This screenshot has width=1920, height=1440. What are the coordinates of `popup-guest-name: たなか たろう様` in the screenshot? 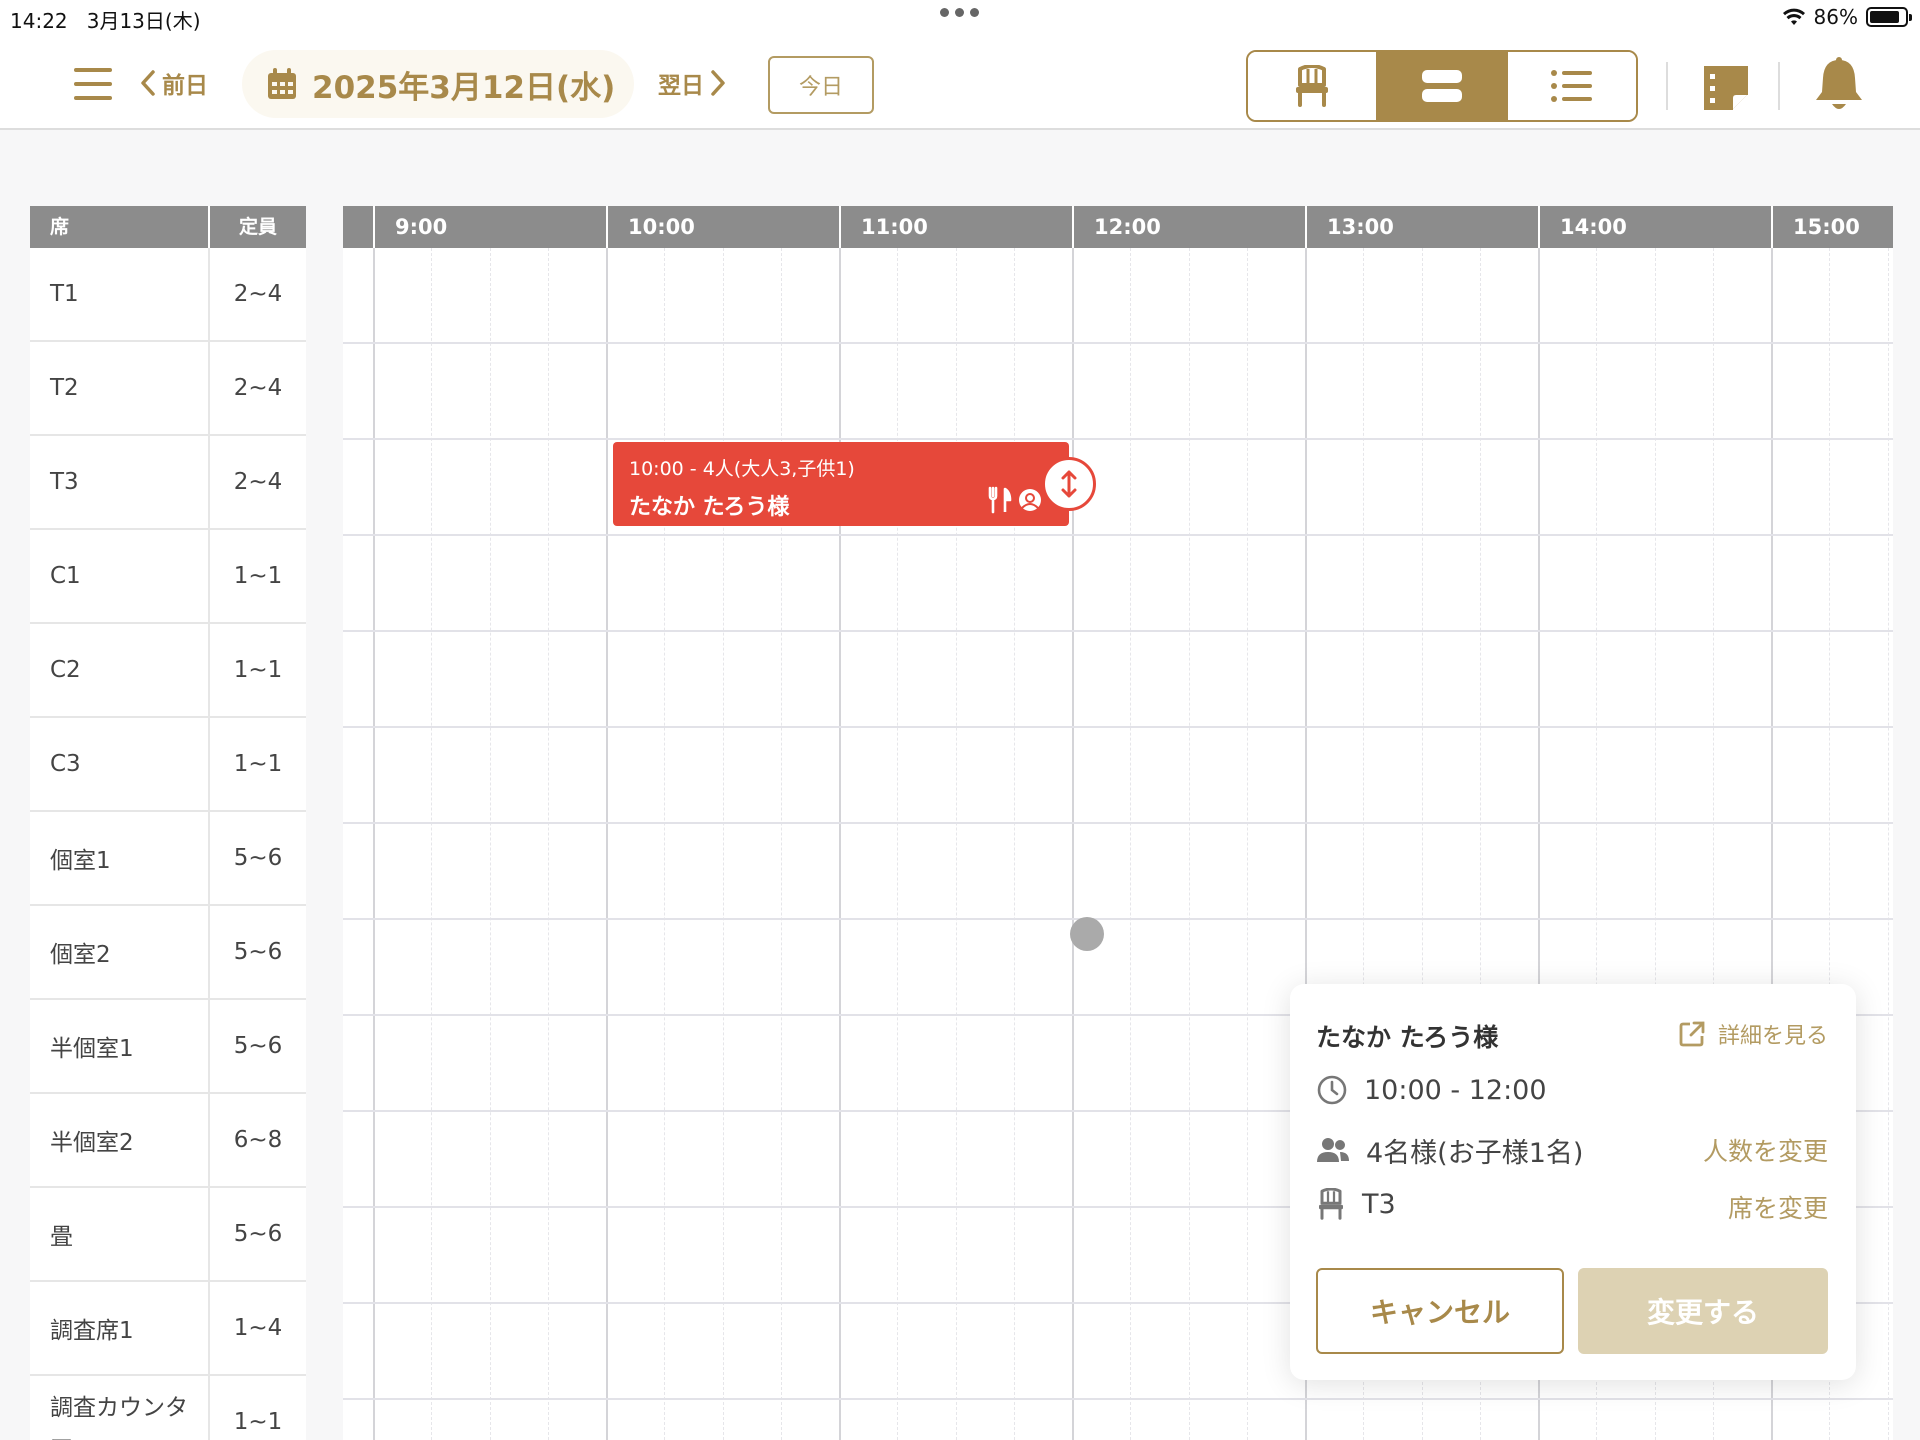 It's located at (1407, 1037).